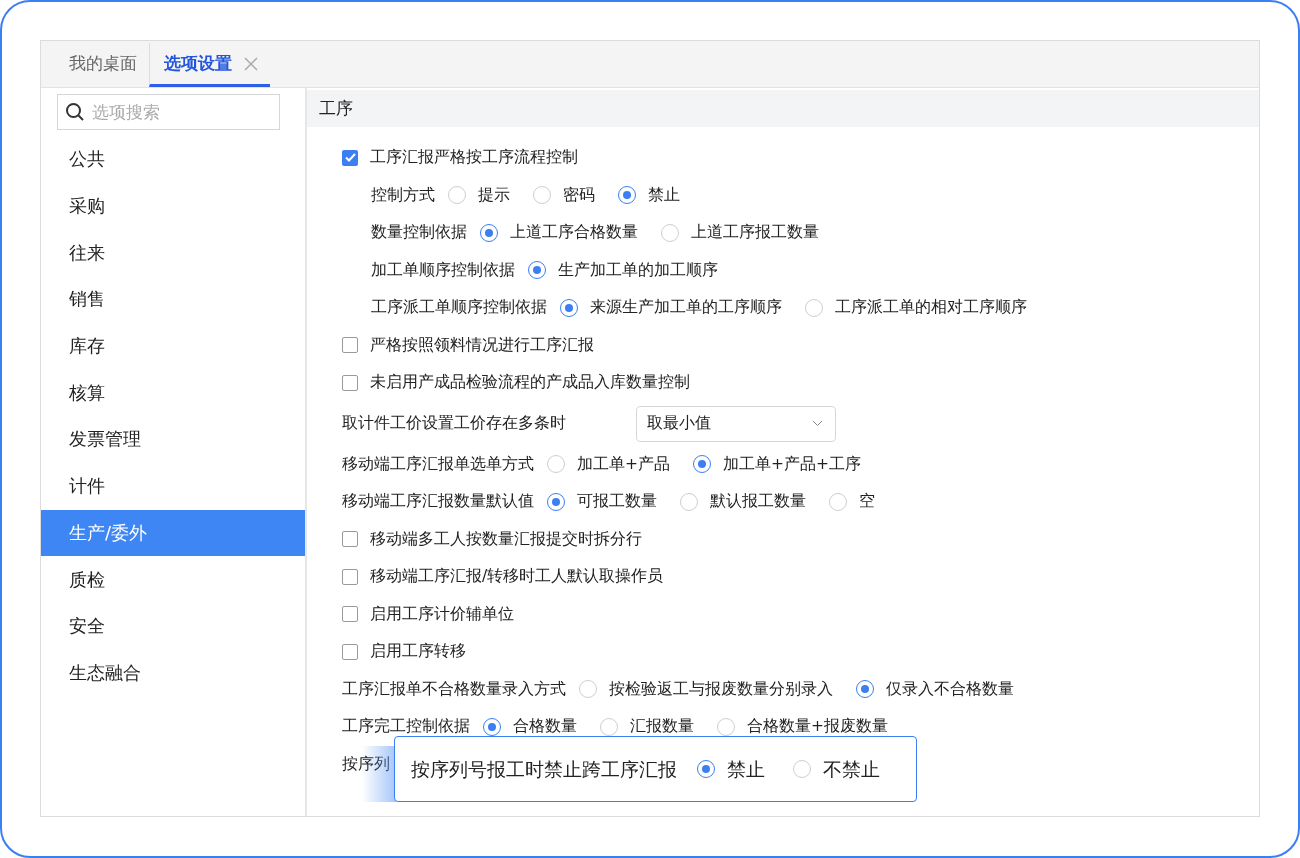  I want to click on option-label: 工序汇报严格按工序流程控制, so click(474, 158).